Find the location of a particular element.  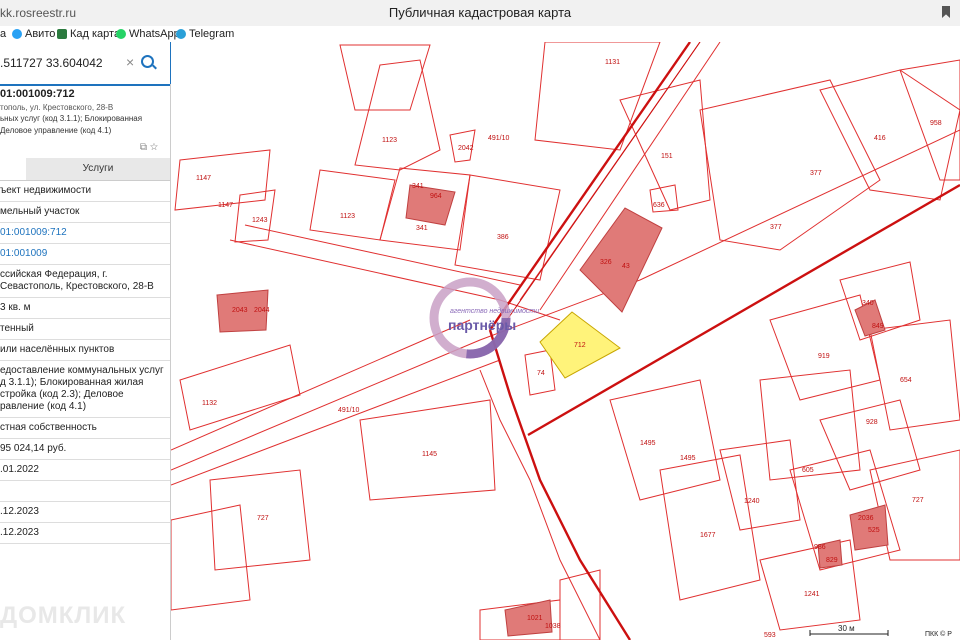

attribute-row: 95 024,14 руб. is located at coordinates (85, 449).